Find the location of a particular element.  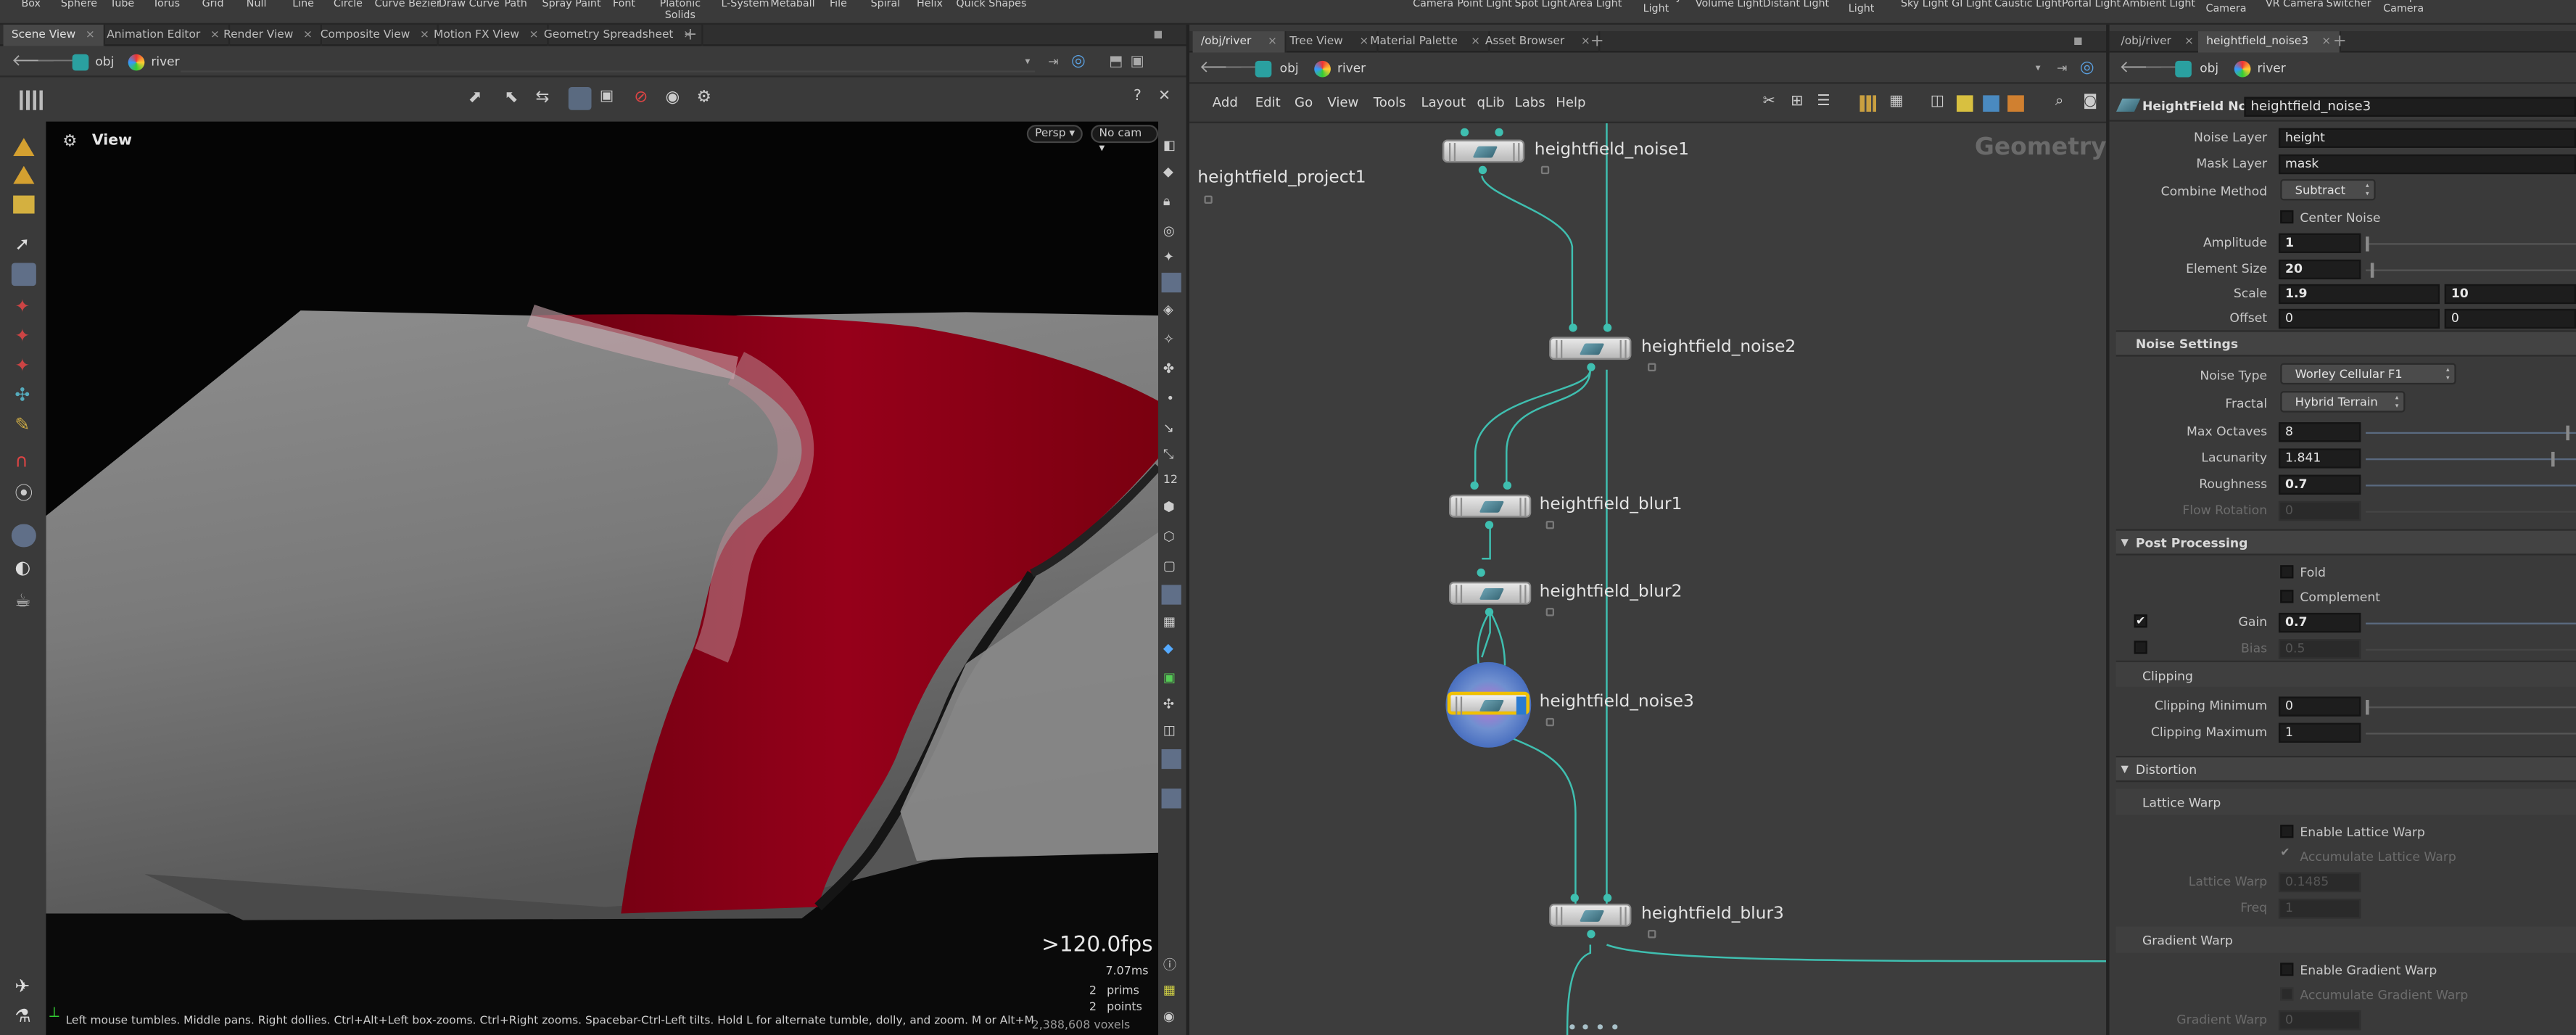

shelf-tool-geometry-light: Geometry Light is located at coordinates (1656, 7).